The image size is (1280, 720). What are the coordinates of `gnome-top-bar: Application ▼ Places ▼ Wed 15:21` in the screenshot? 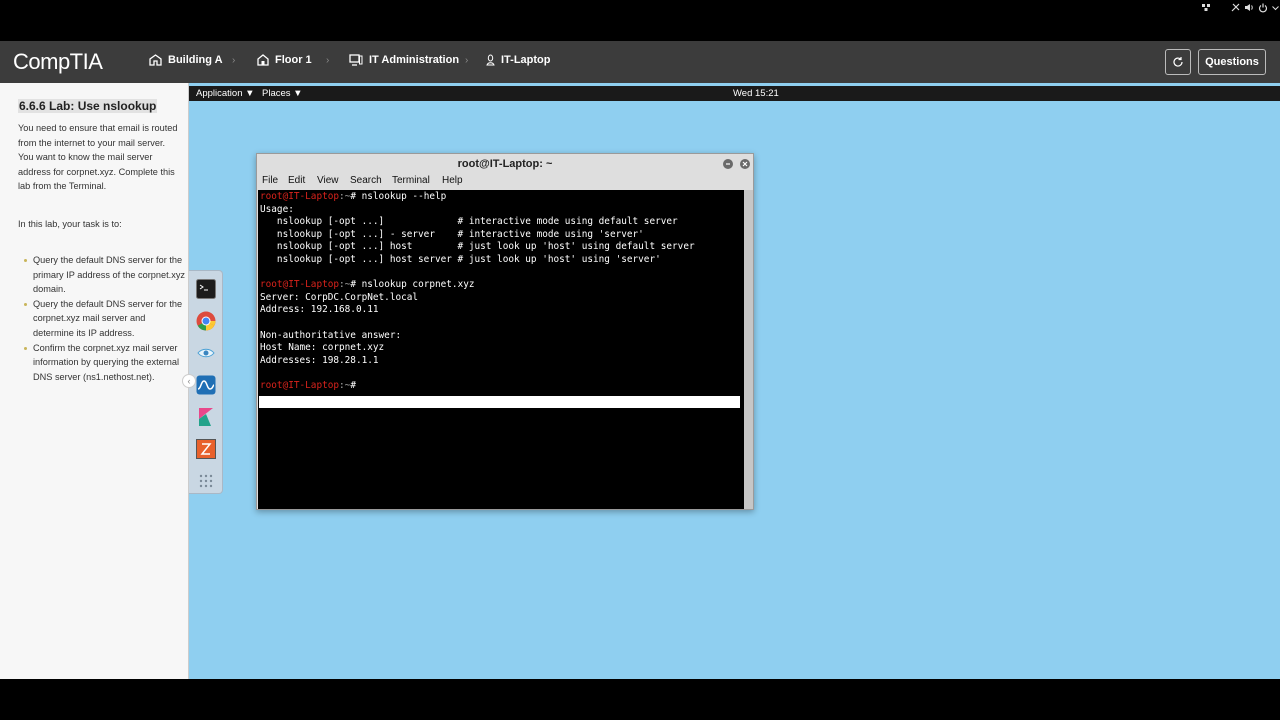 It's located at (734, 93).